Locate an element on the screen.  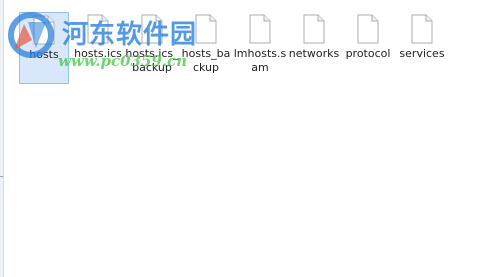
file-item-services: services is located at coordinates (422, 48).